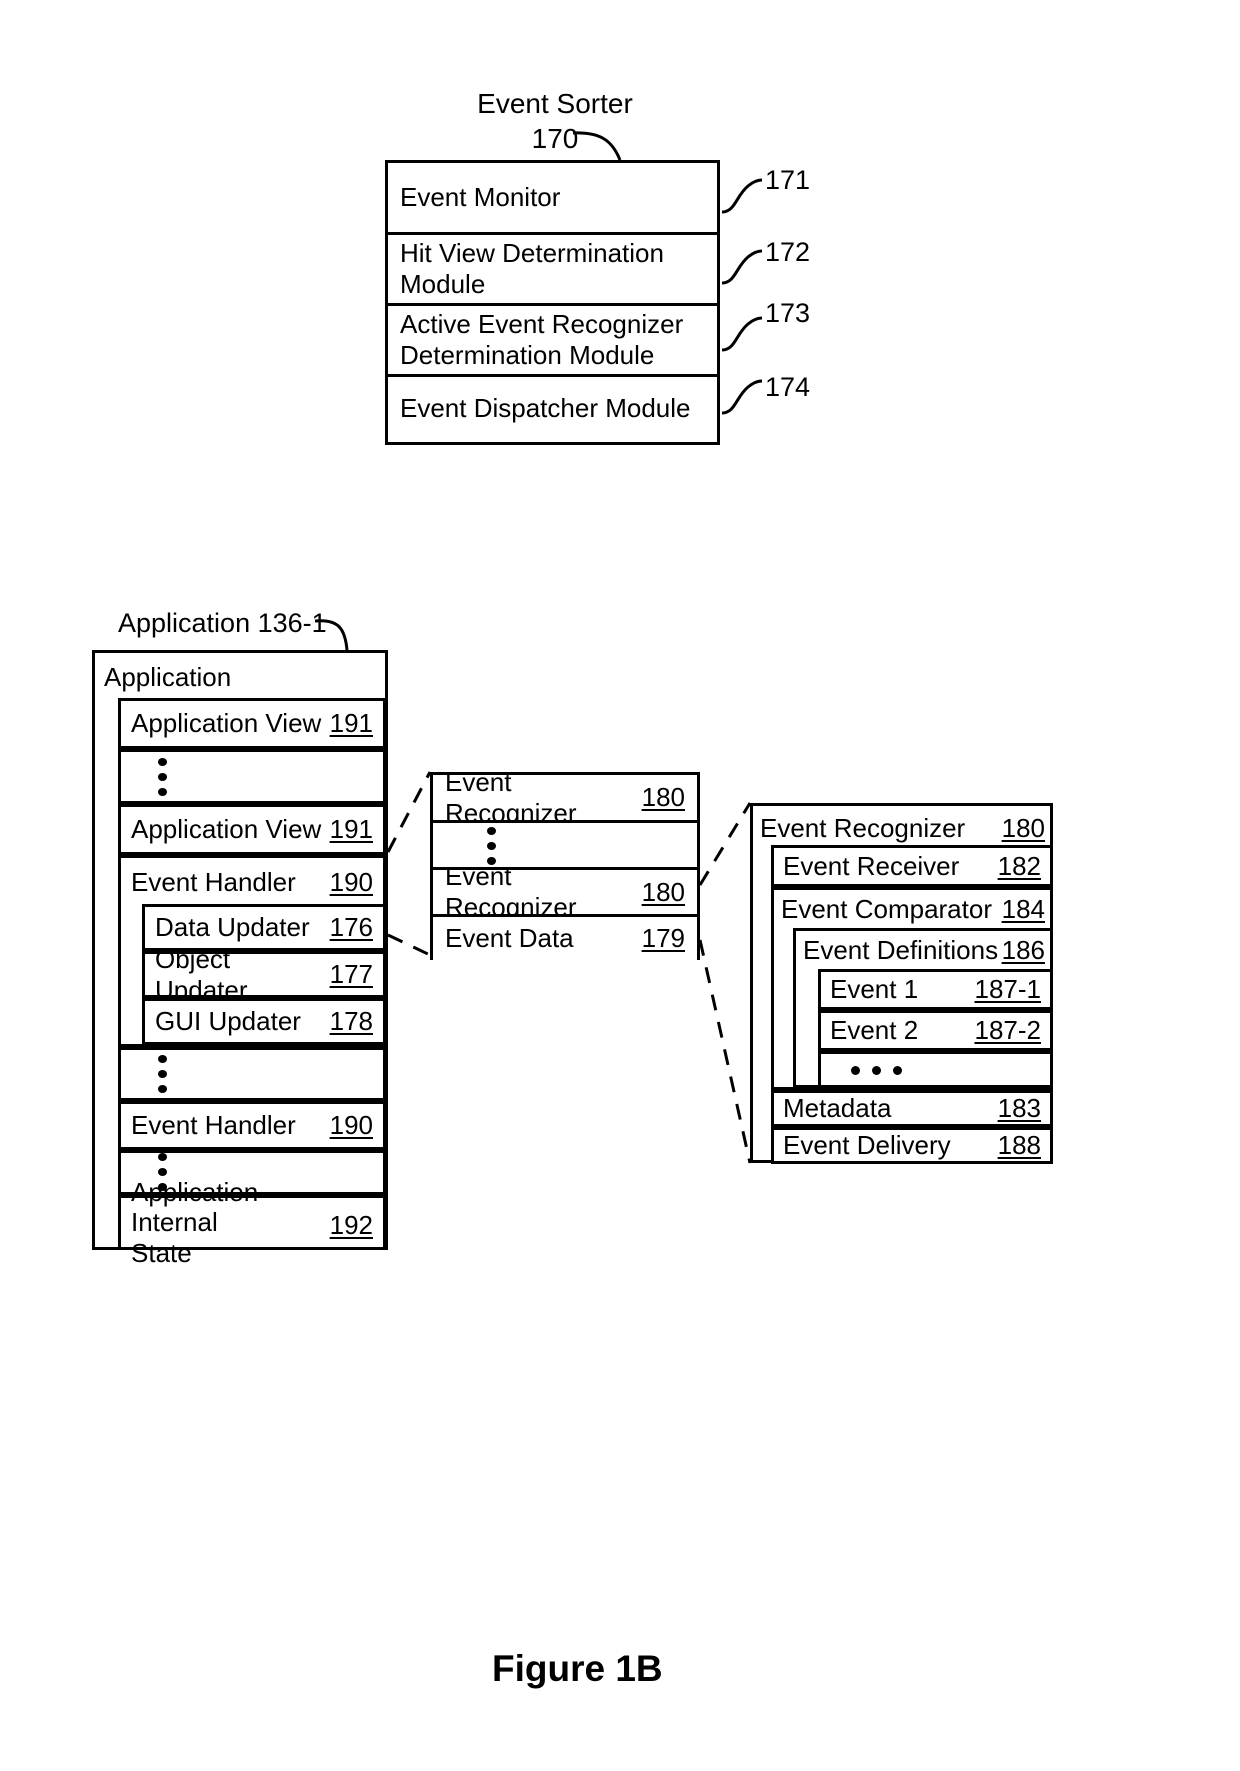 The image size is (1240, 1771). I want to click on event-data-num: 179, so click(663, 938).